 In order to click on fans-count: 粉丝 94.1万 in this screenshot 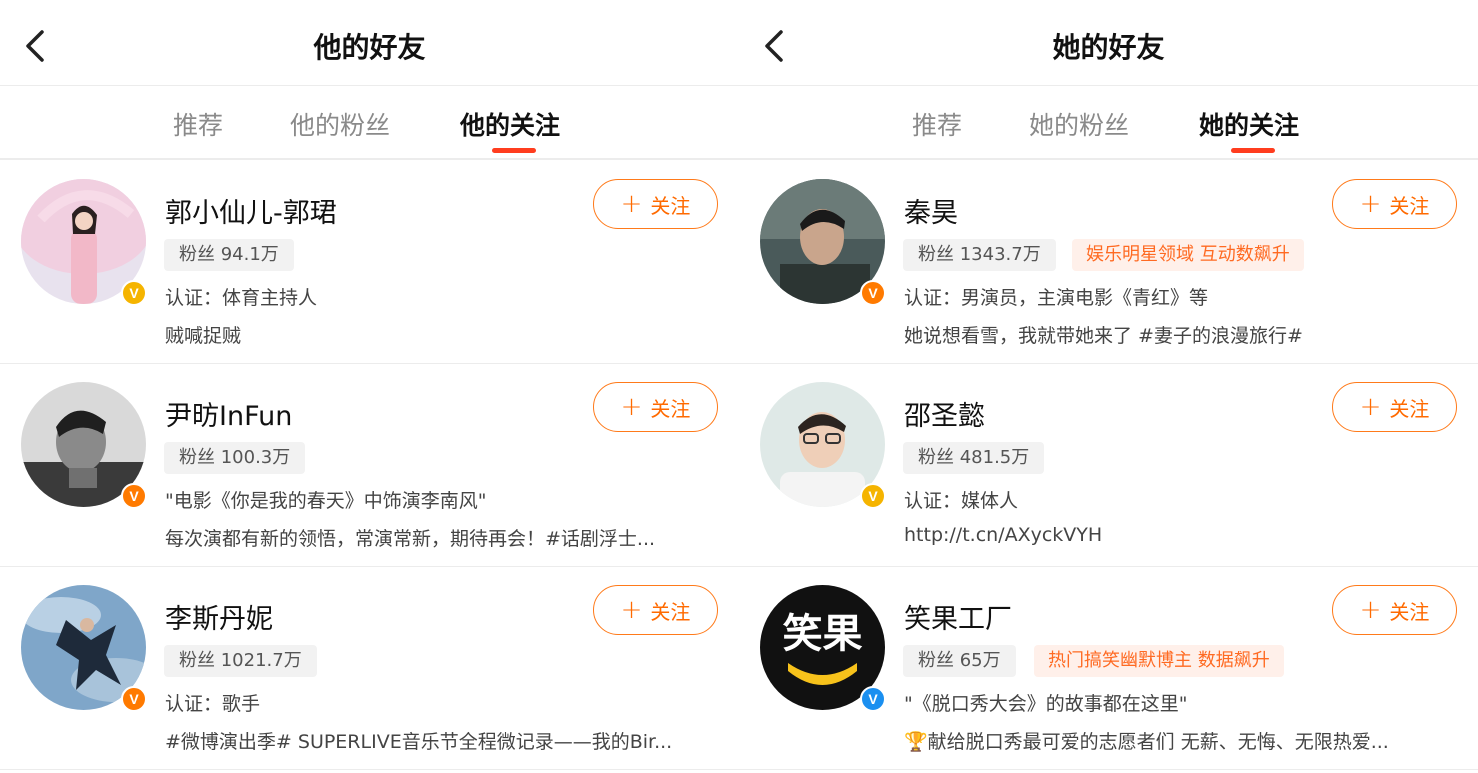, I will do `click(229, 255)`.